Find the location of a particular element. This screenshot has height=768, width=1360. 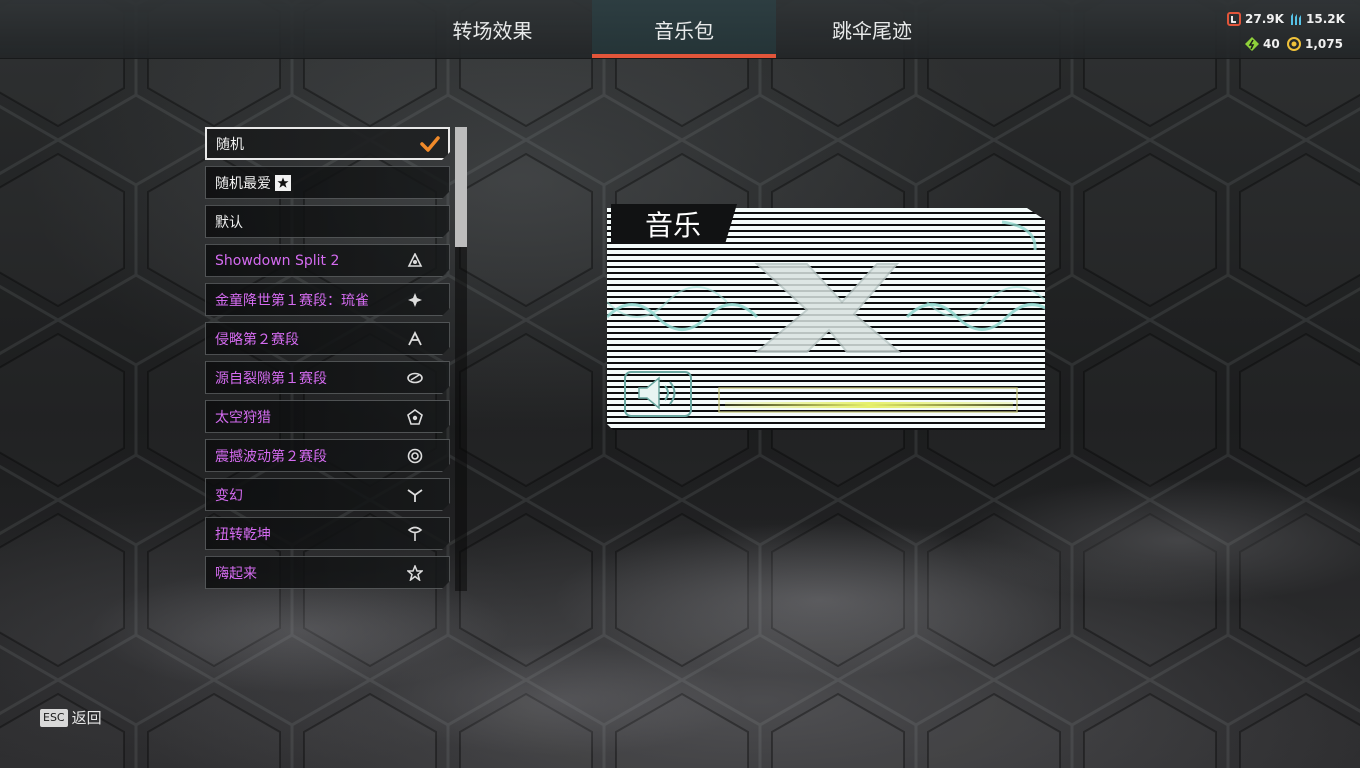

esc-key-icon: ESC is located at coordinates (54, 717).